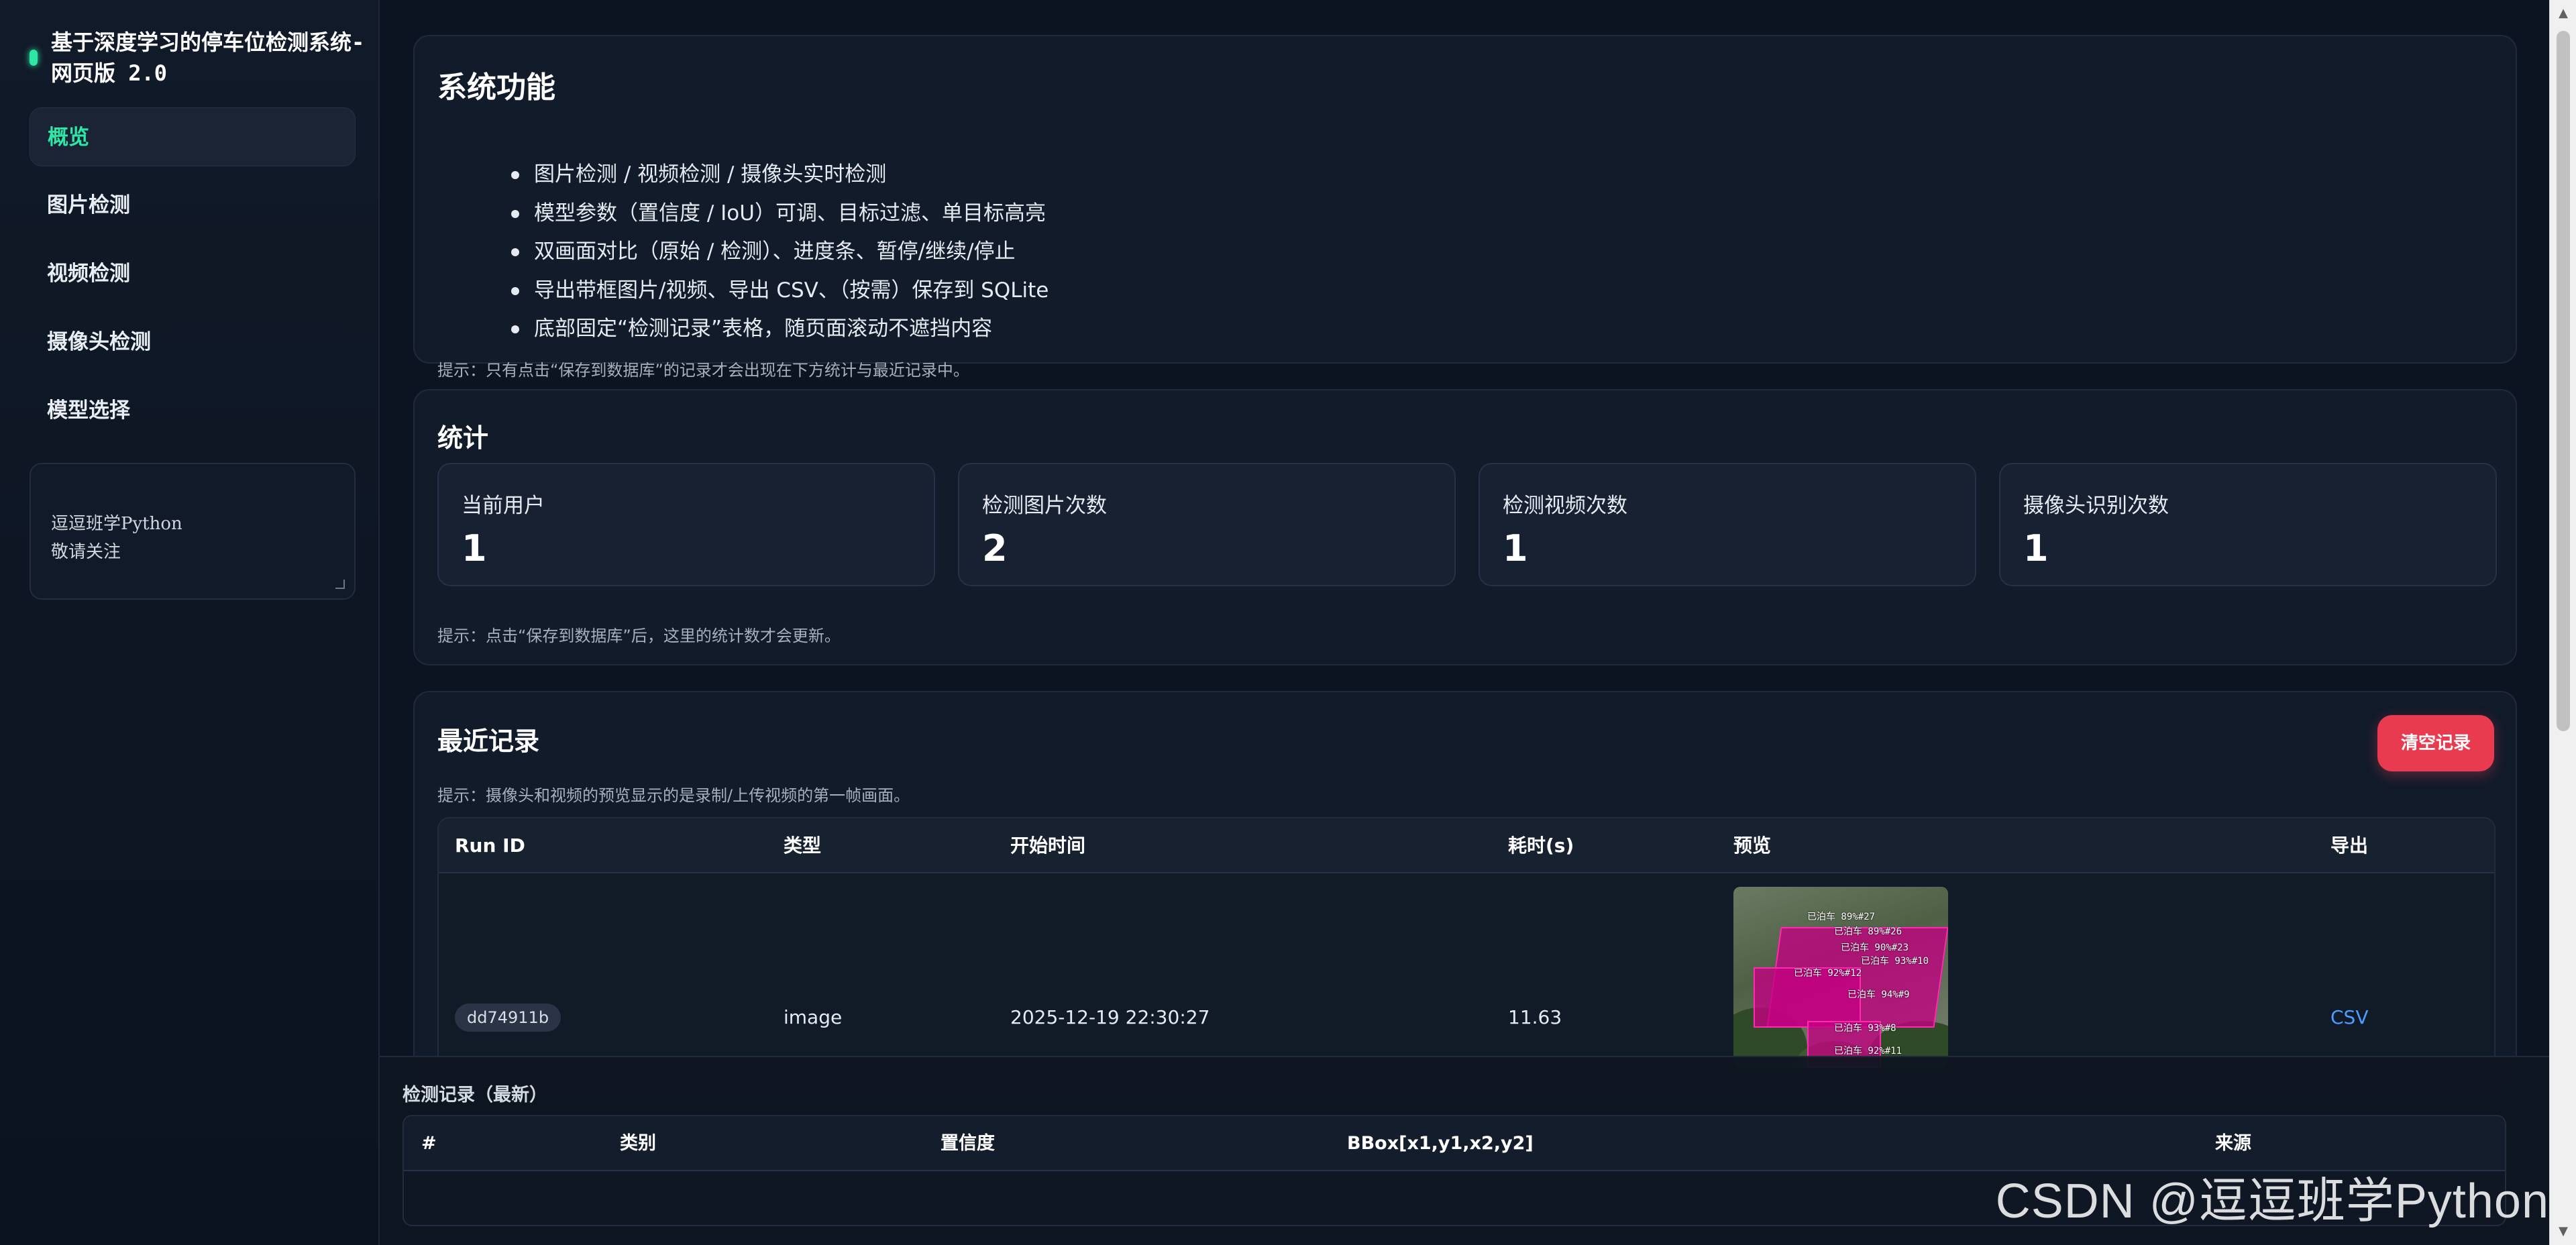  Describe the element at coordinates (2563, 1231) in the screenshot. I see `scroll-down-icon: ▼` at that location.